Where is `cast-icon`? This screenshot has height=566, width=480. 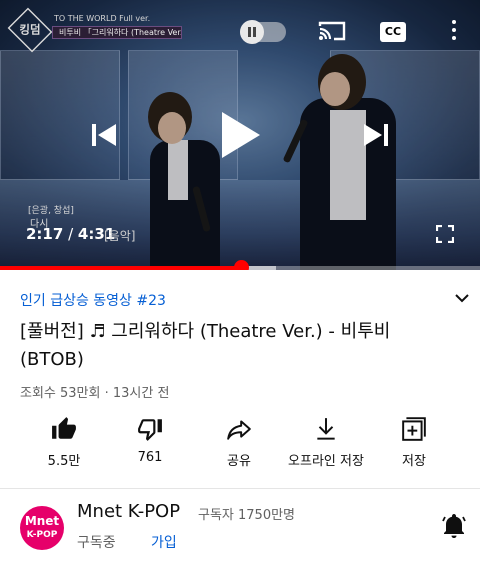 cast-icon is located at coordinates (332, 31).